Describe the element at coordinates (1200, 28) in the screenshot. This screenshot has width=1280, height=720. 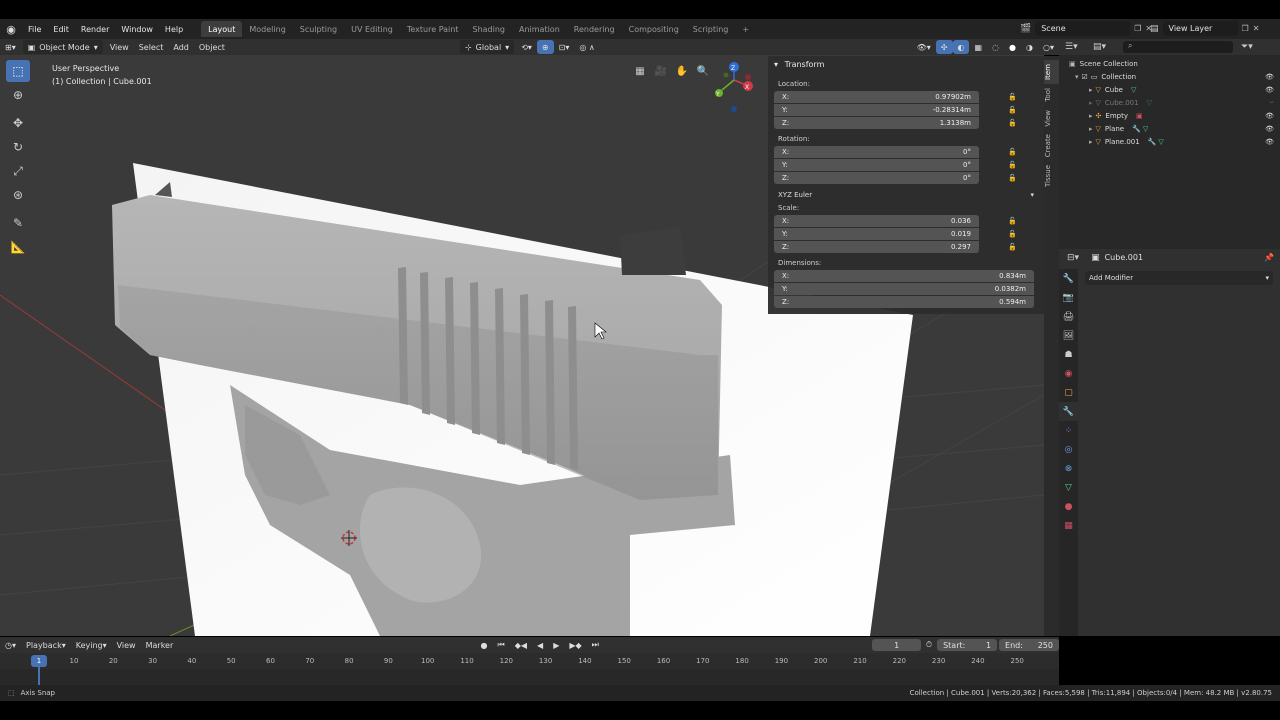
I see `view-layer-name: View Layer` at that location.